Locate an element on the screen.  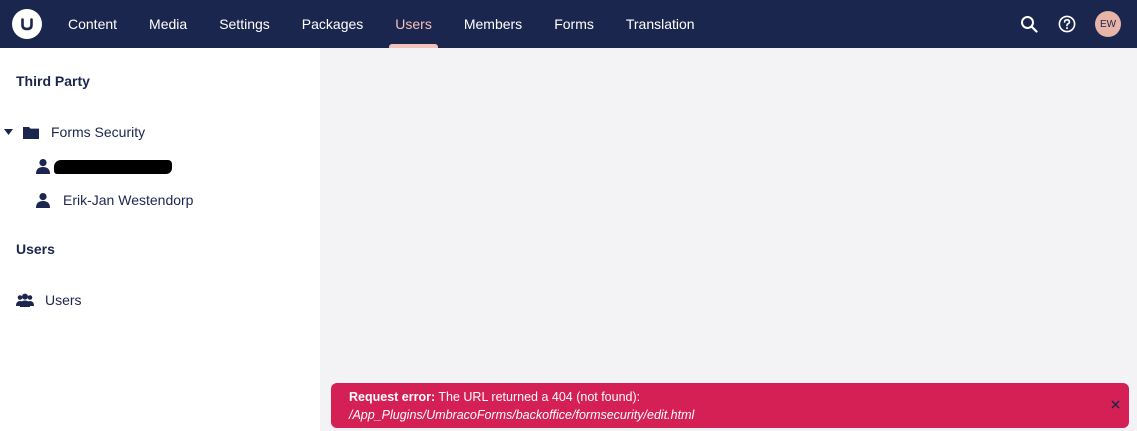
tree-item-user-redacted is located at coordinates (103, 166).